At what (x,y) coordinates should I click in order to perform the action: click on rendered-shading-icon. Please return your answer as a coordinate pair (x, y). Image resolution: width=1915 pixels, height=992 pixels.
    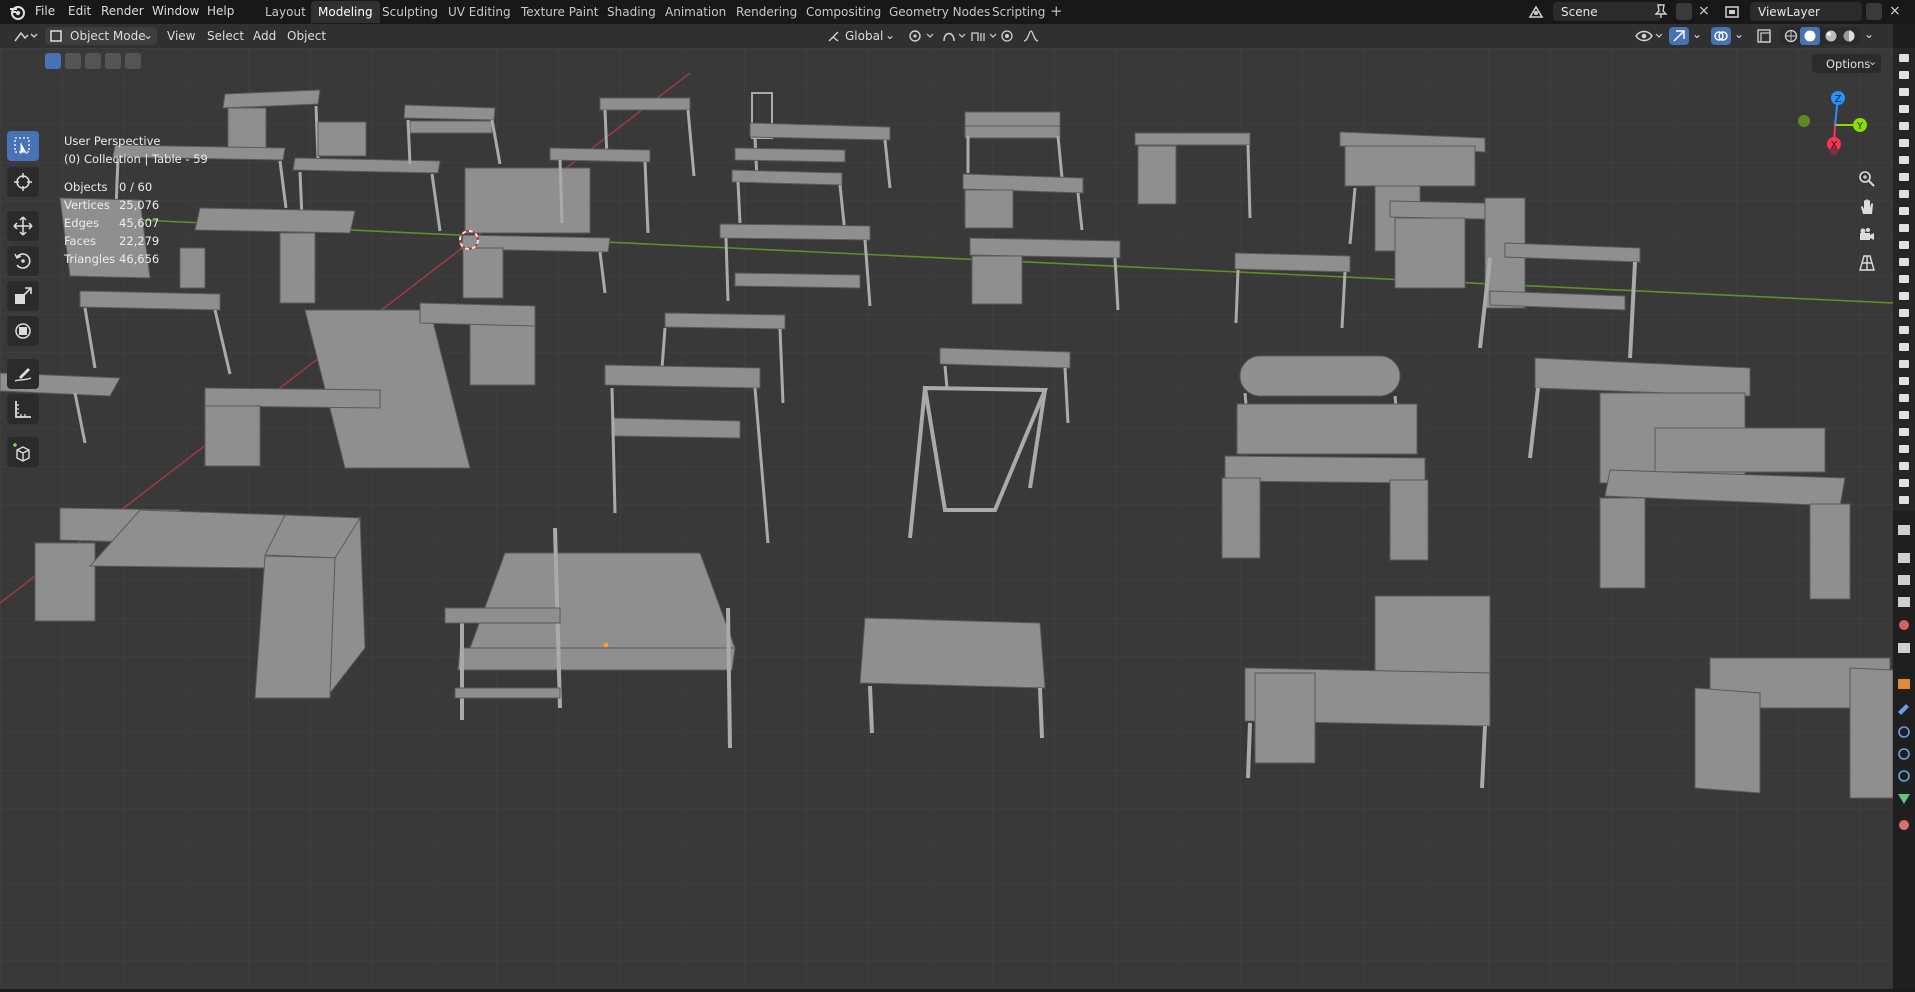
    Looking at the image, I should click on (1849, 36).